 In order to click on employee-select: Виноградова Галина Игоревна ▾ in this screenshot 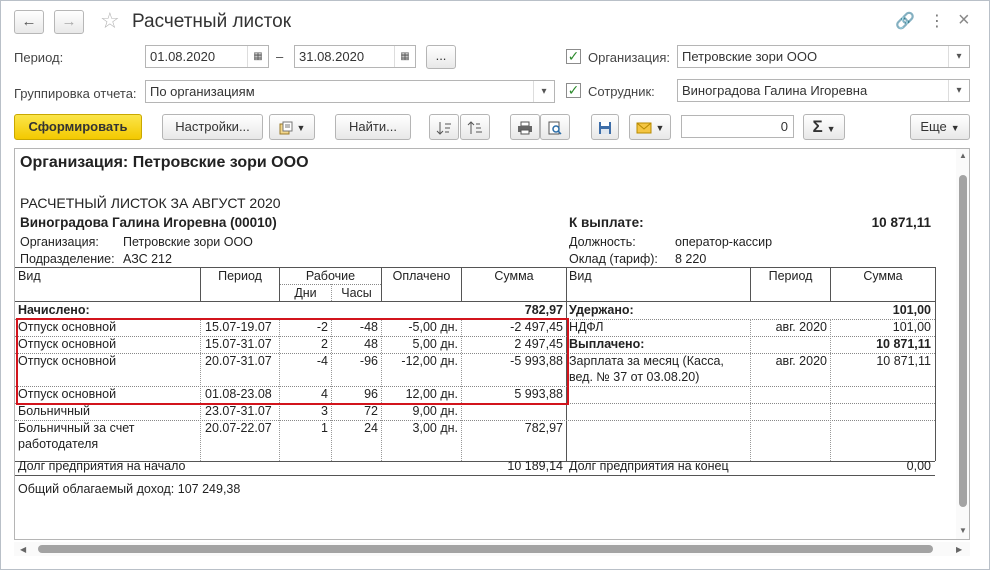, I will do `click(823, 90)`.